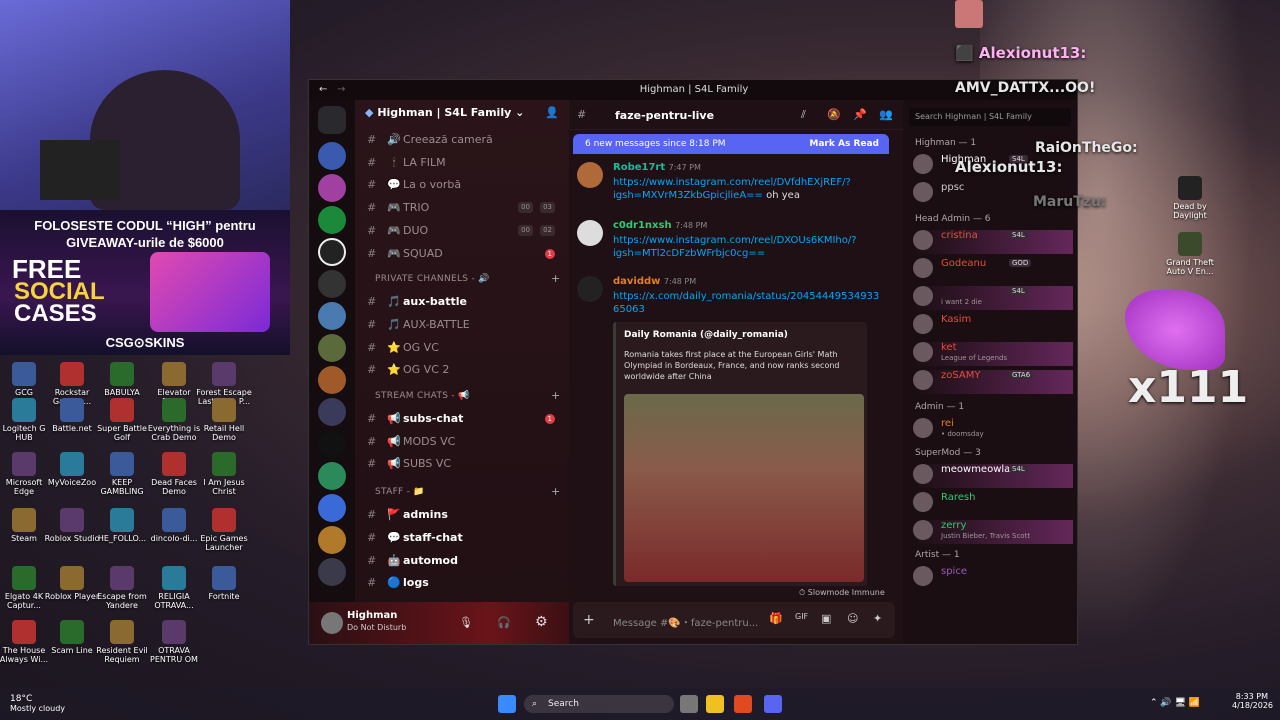 The height and width of the screenshot is (720, 1280). Describe the element at coordinates (465, 464) in the screenshot. I see `channel-item: # 📢 SUBS VC` at that location.